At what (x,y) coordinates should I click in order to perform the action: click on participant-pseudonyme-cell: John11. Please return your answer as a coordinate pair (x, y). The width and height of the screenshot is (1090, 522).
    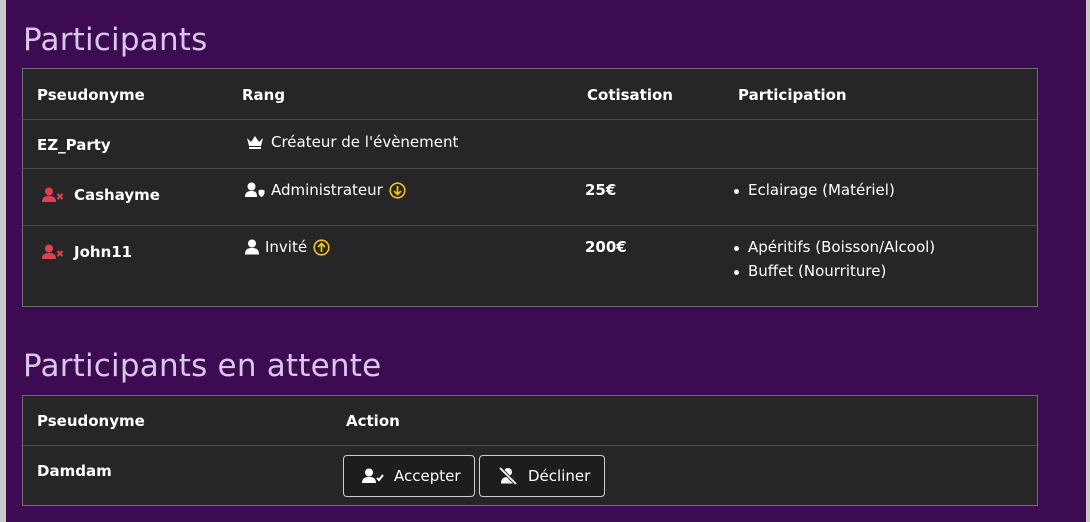
    Looking at the image, I should click on (87, 252).